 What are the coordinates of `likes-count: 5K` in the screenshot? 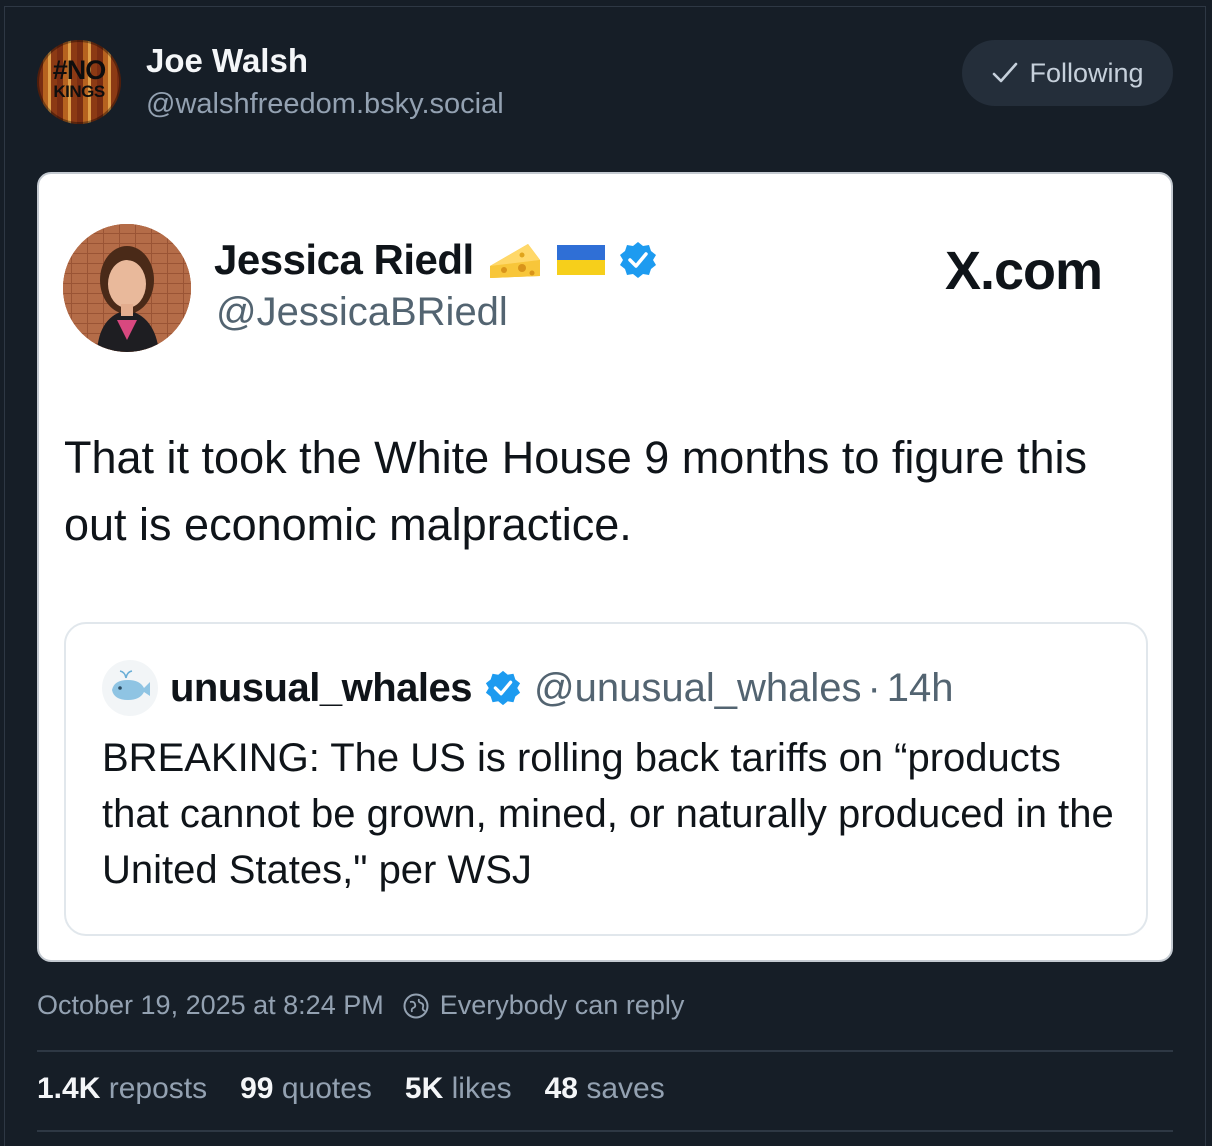 It's located at (424, 1088).